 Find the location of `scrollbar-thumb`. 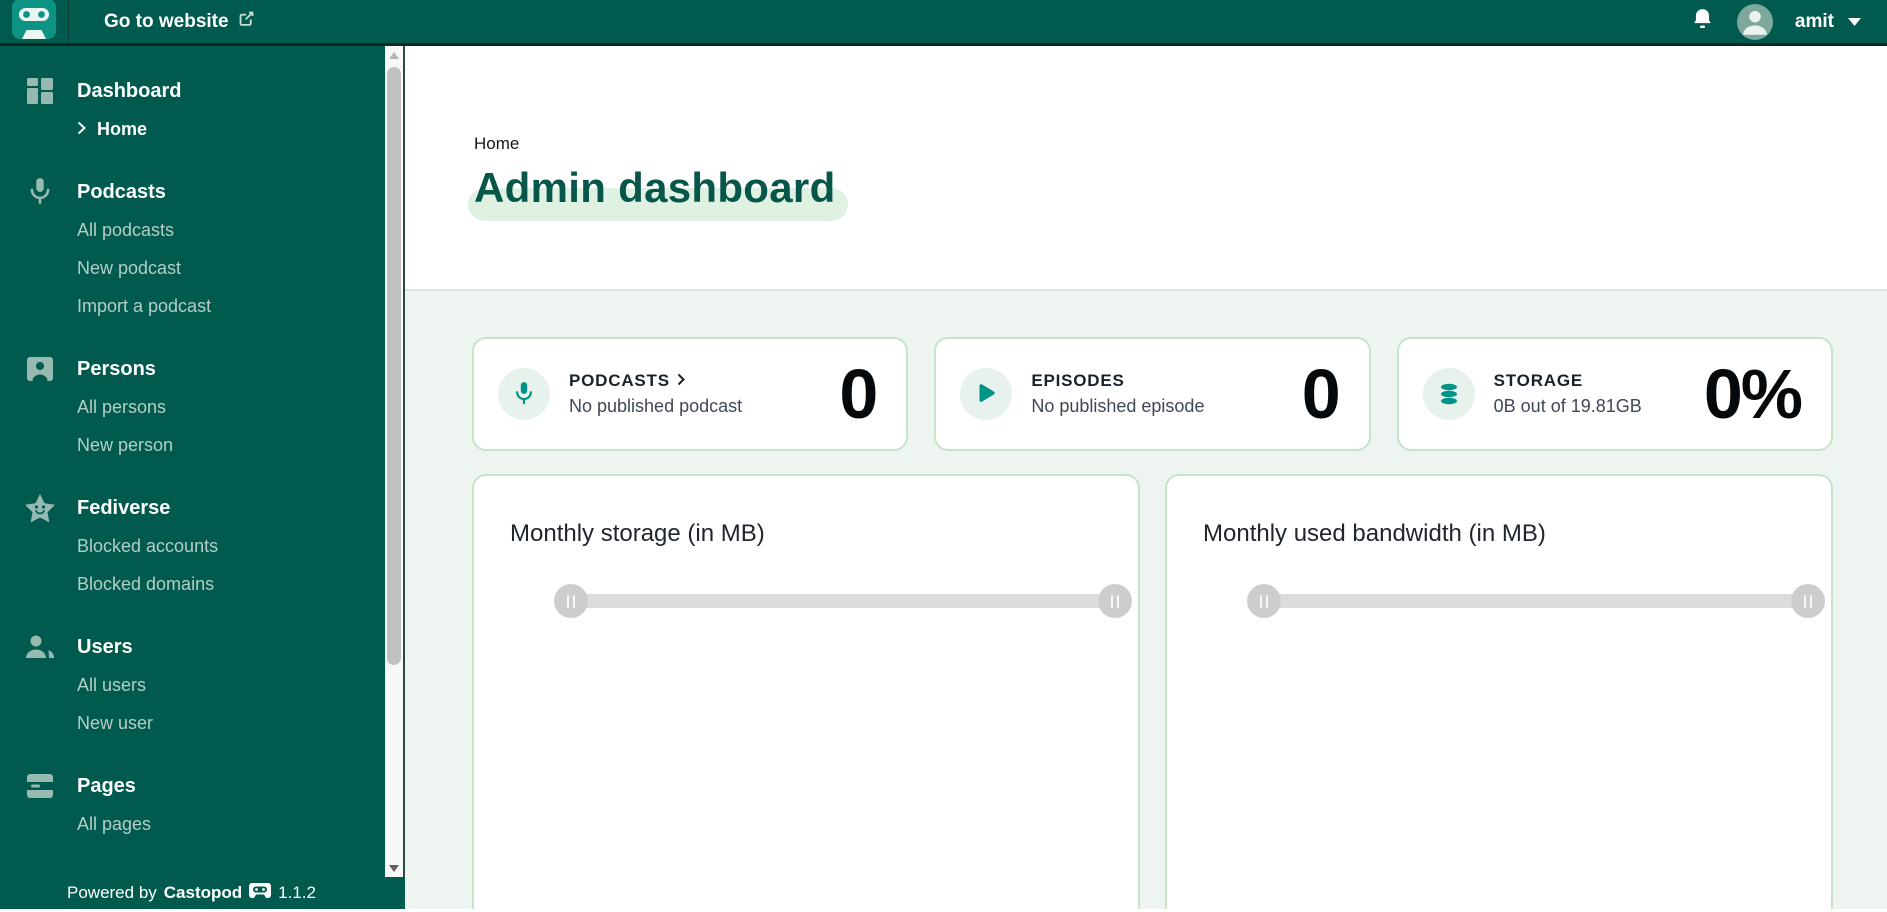

scrollbar-thumb is located at coordinates (394, 366).